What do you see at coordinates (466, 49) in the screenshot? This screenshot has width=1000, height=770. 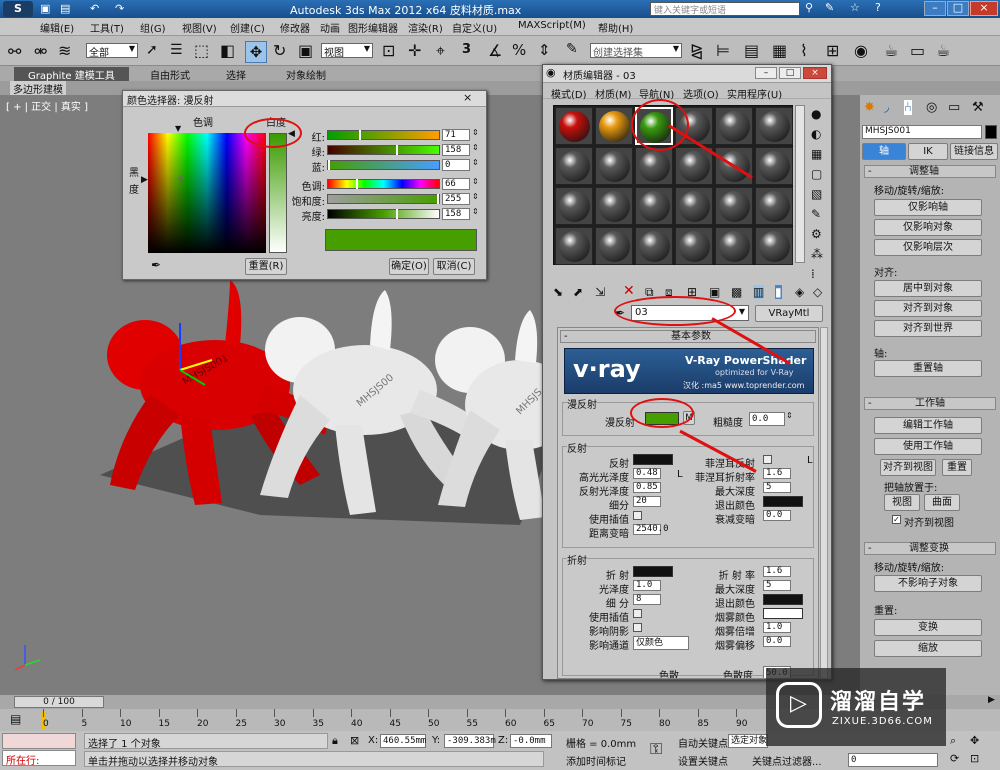 I see `snap-3d-label: 3` at bounding box center [466, 49].